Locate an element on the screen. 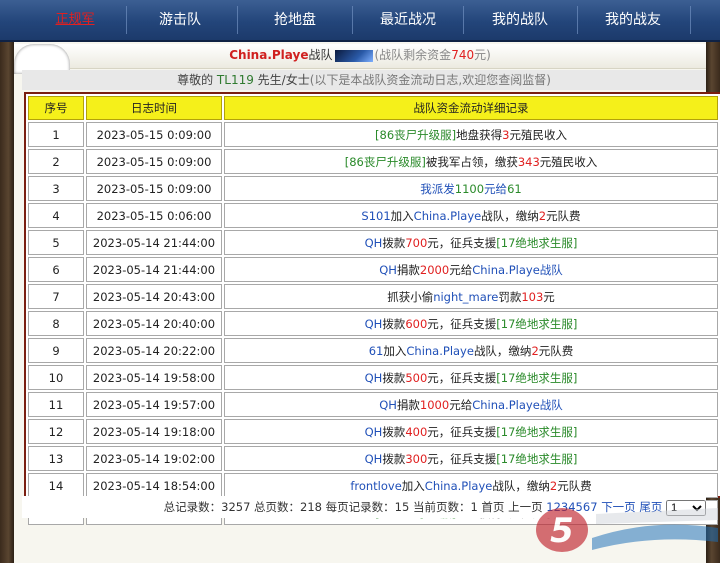 The height and width of the screenshot is (563, 720). cell-no: 9 is located at coordinates (56, 350).